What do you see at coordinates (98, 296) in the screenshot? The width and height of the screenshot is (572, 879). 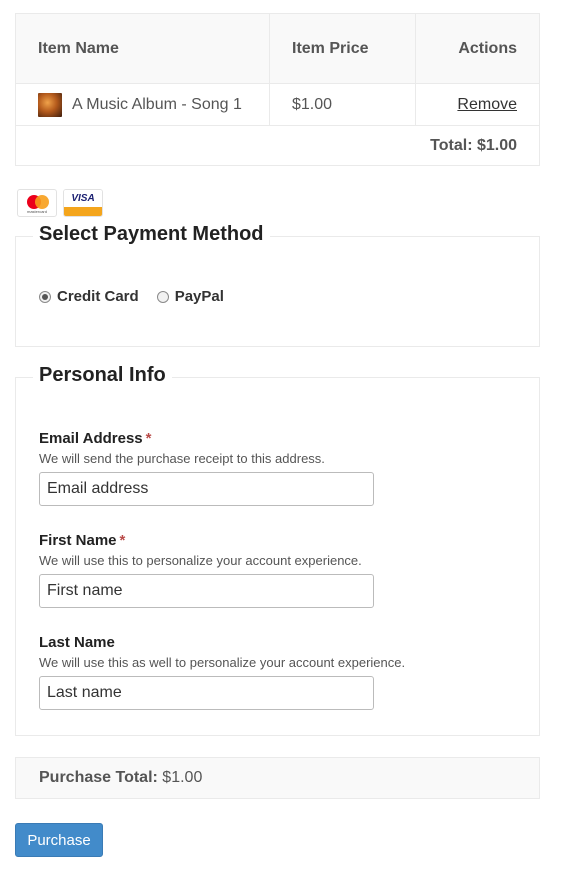 I see `credit-card-label: Credit Card` at bounding box center [98, 296].